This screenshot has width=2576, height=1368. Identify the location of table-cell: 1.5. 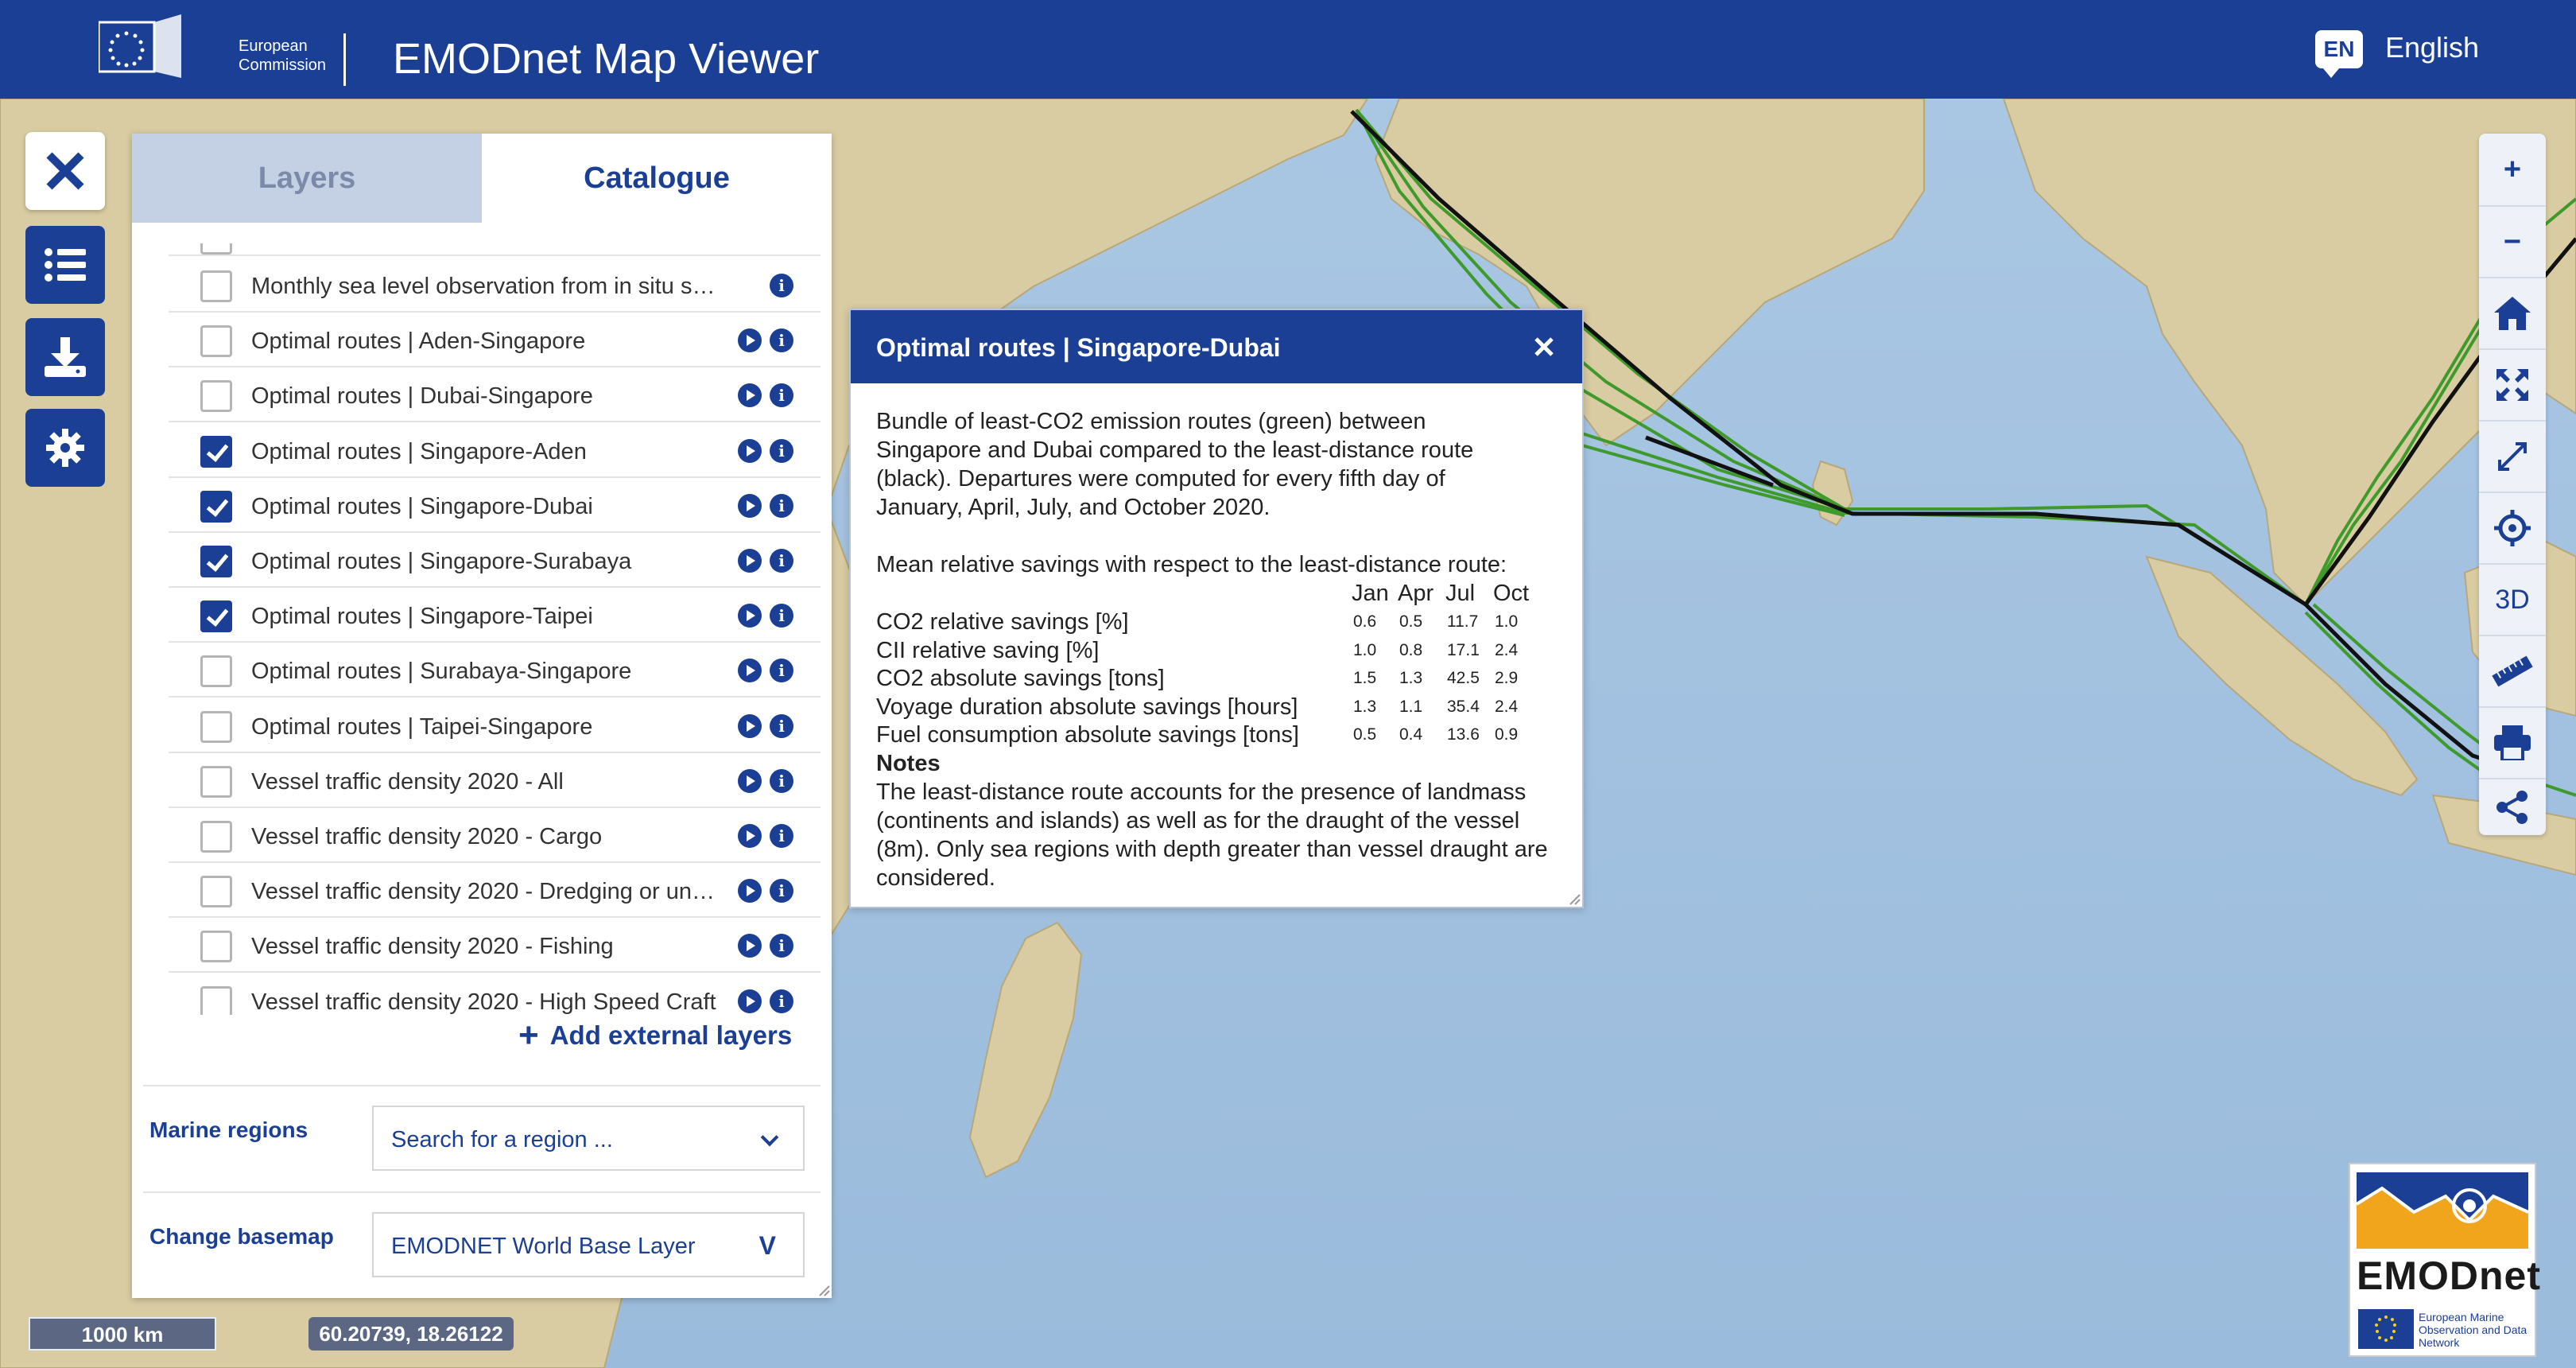
(1365, 678).